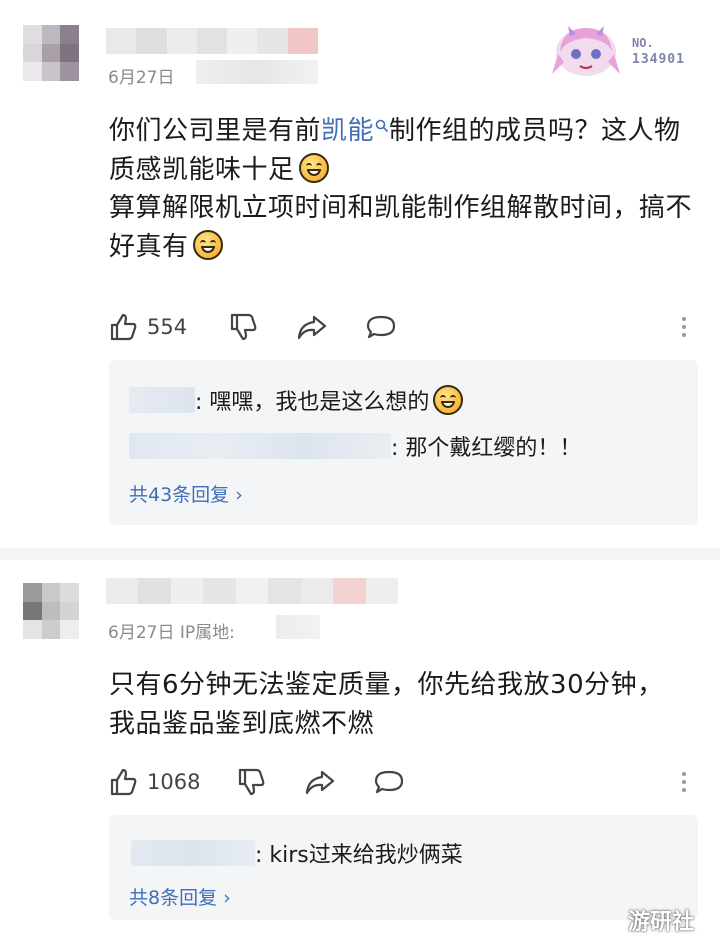 This screenshot has width=720, height=948. What do you see at coordinates (586, 51) in the screenshot?
I see `anime-girl-icon` at bounding box center [586, 51].